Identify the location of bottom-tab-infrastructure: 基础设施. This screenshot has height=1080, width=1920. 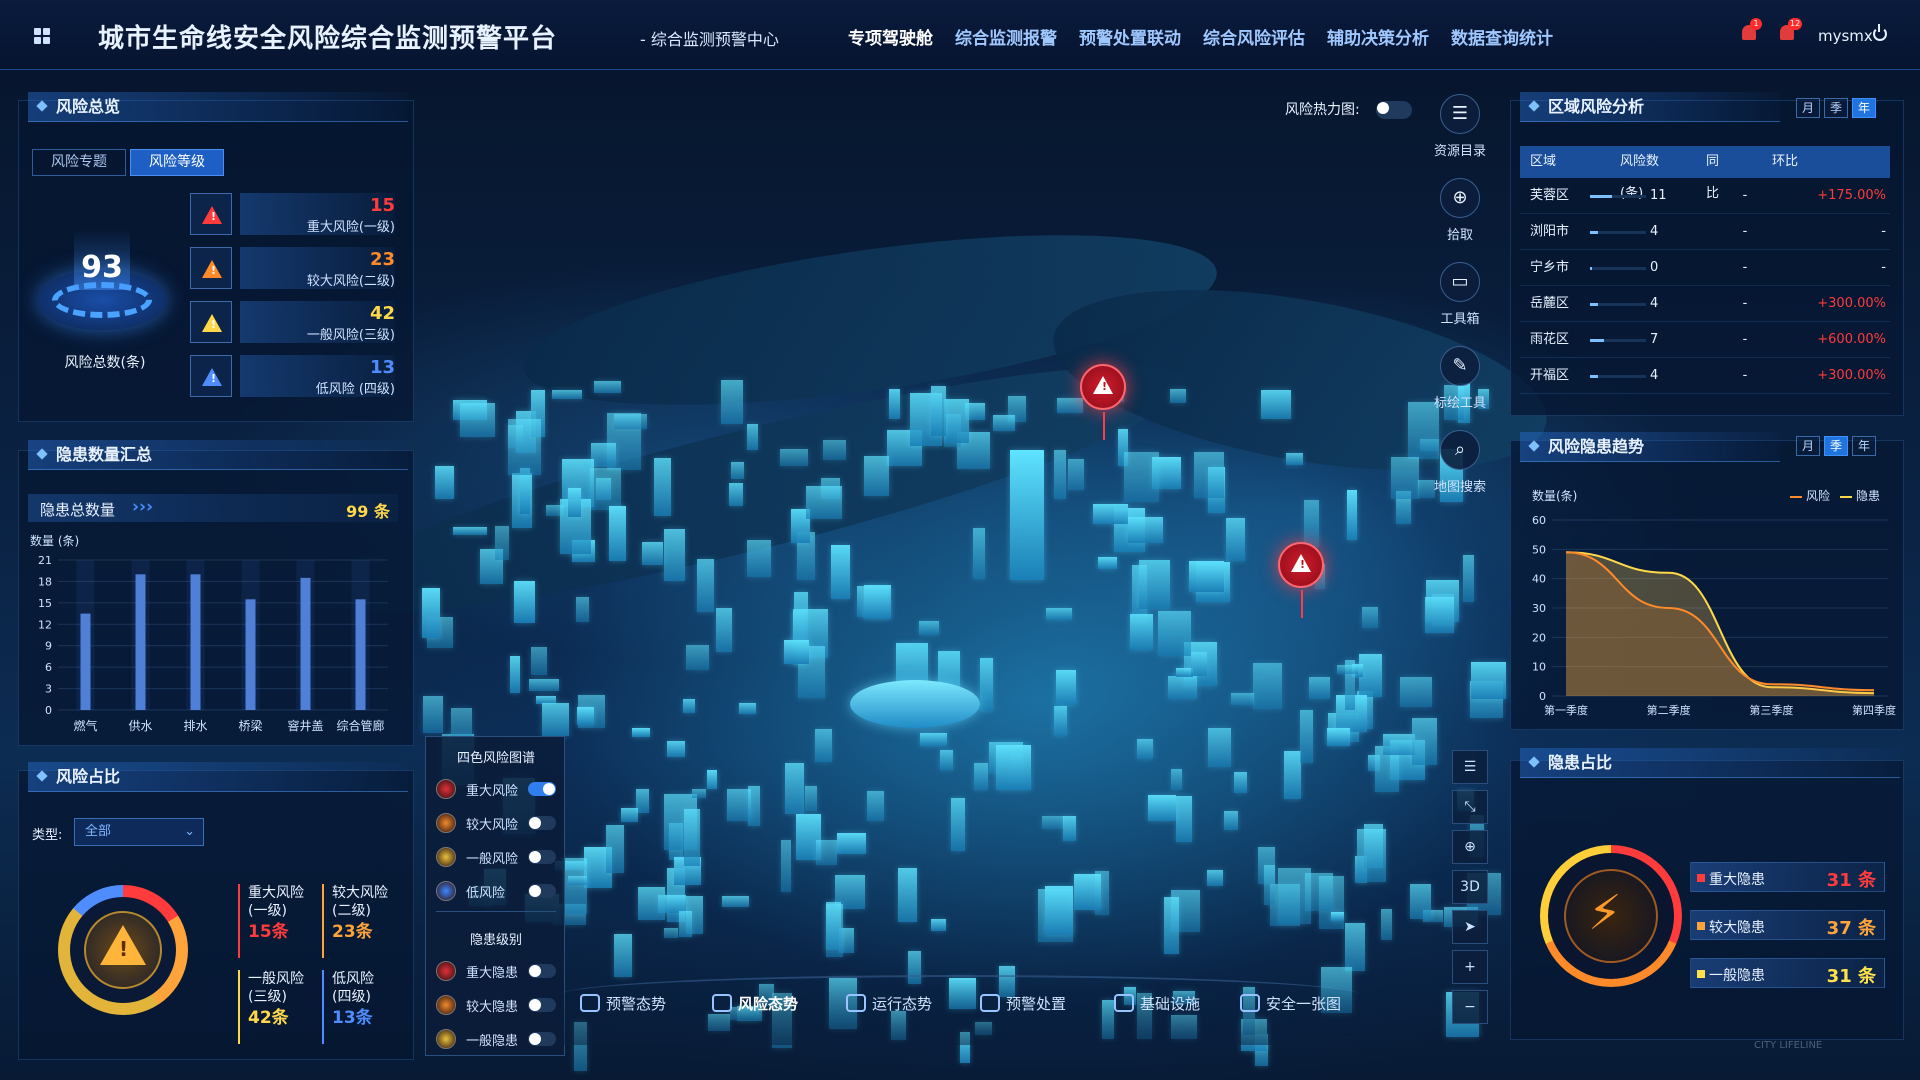
(1157, 1003).